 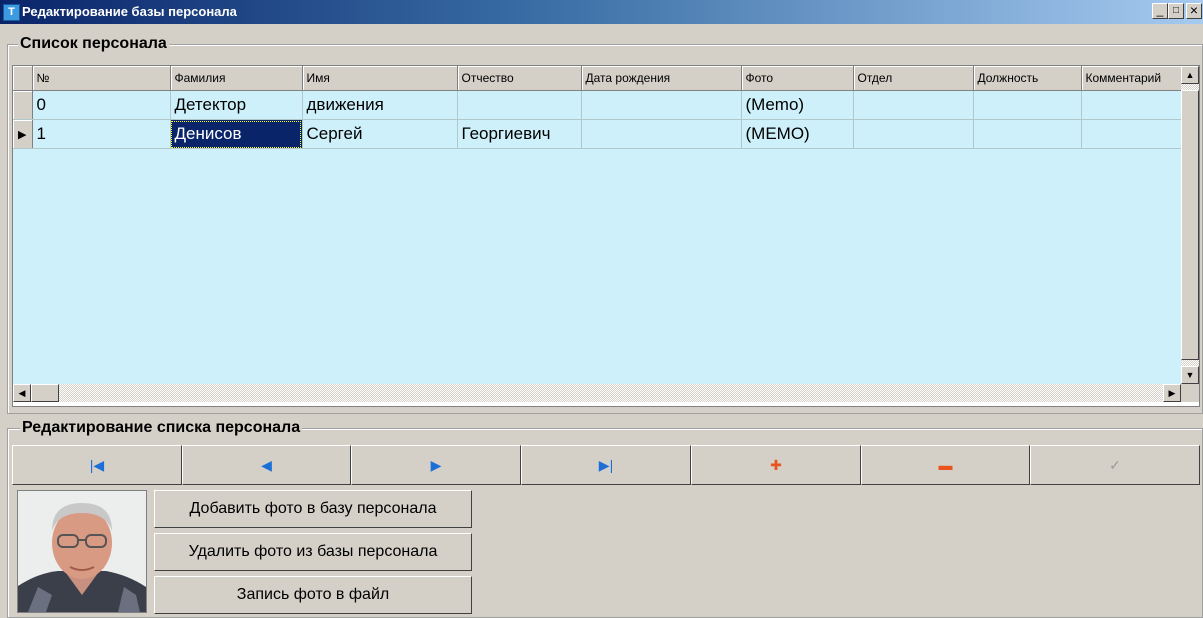 I want to click on prior-icon: ◀, so click(x=266, y=465).